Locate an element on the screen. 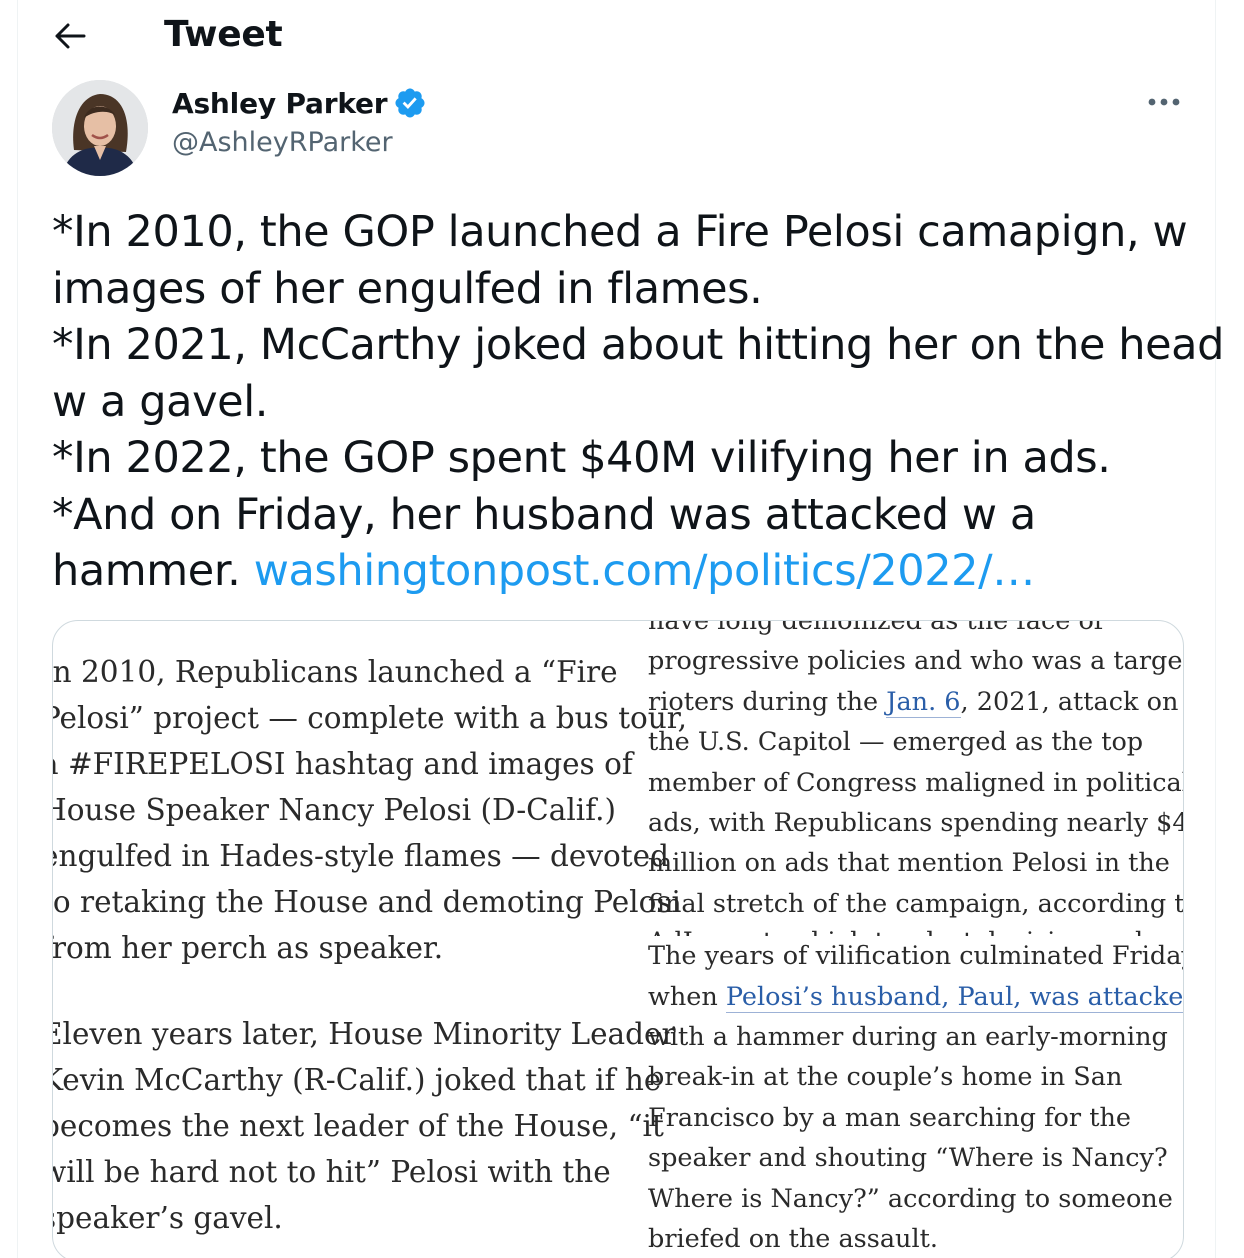 The height and width of the screenshot is (1258, 1244). more-options-button is located at coordinates (1164, 102).